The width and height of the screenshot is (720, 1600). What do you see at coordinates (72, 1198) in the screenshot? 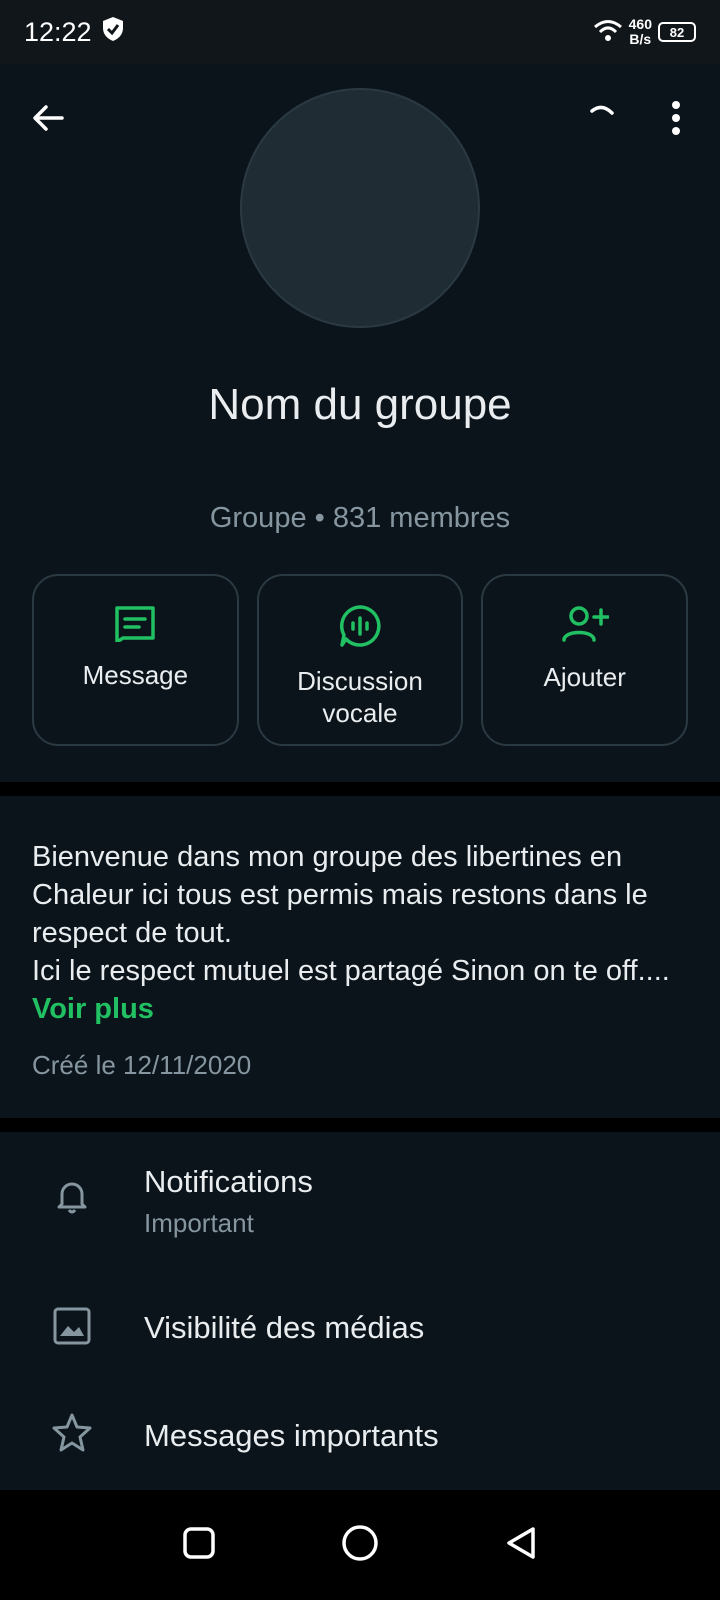
I see `bell-icon` at bounding box center [72, 1198].